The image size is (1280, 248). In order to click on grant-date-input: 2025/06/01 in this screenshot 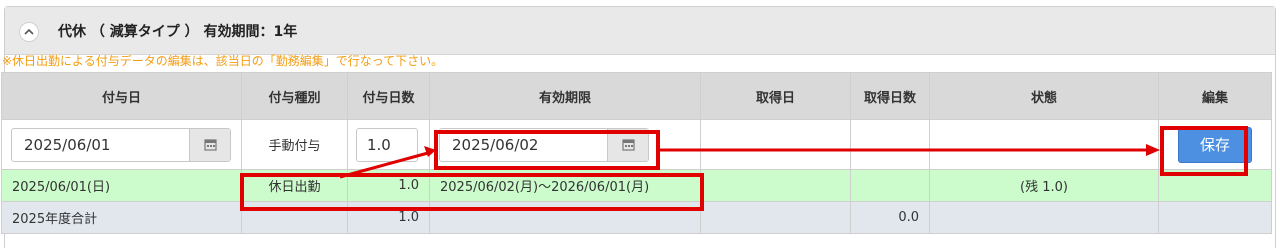, I will do `click(121, 144)`.